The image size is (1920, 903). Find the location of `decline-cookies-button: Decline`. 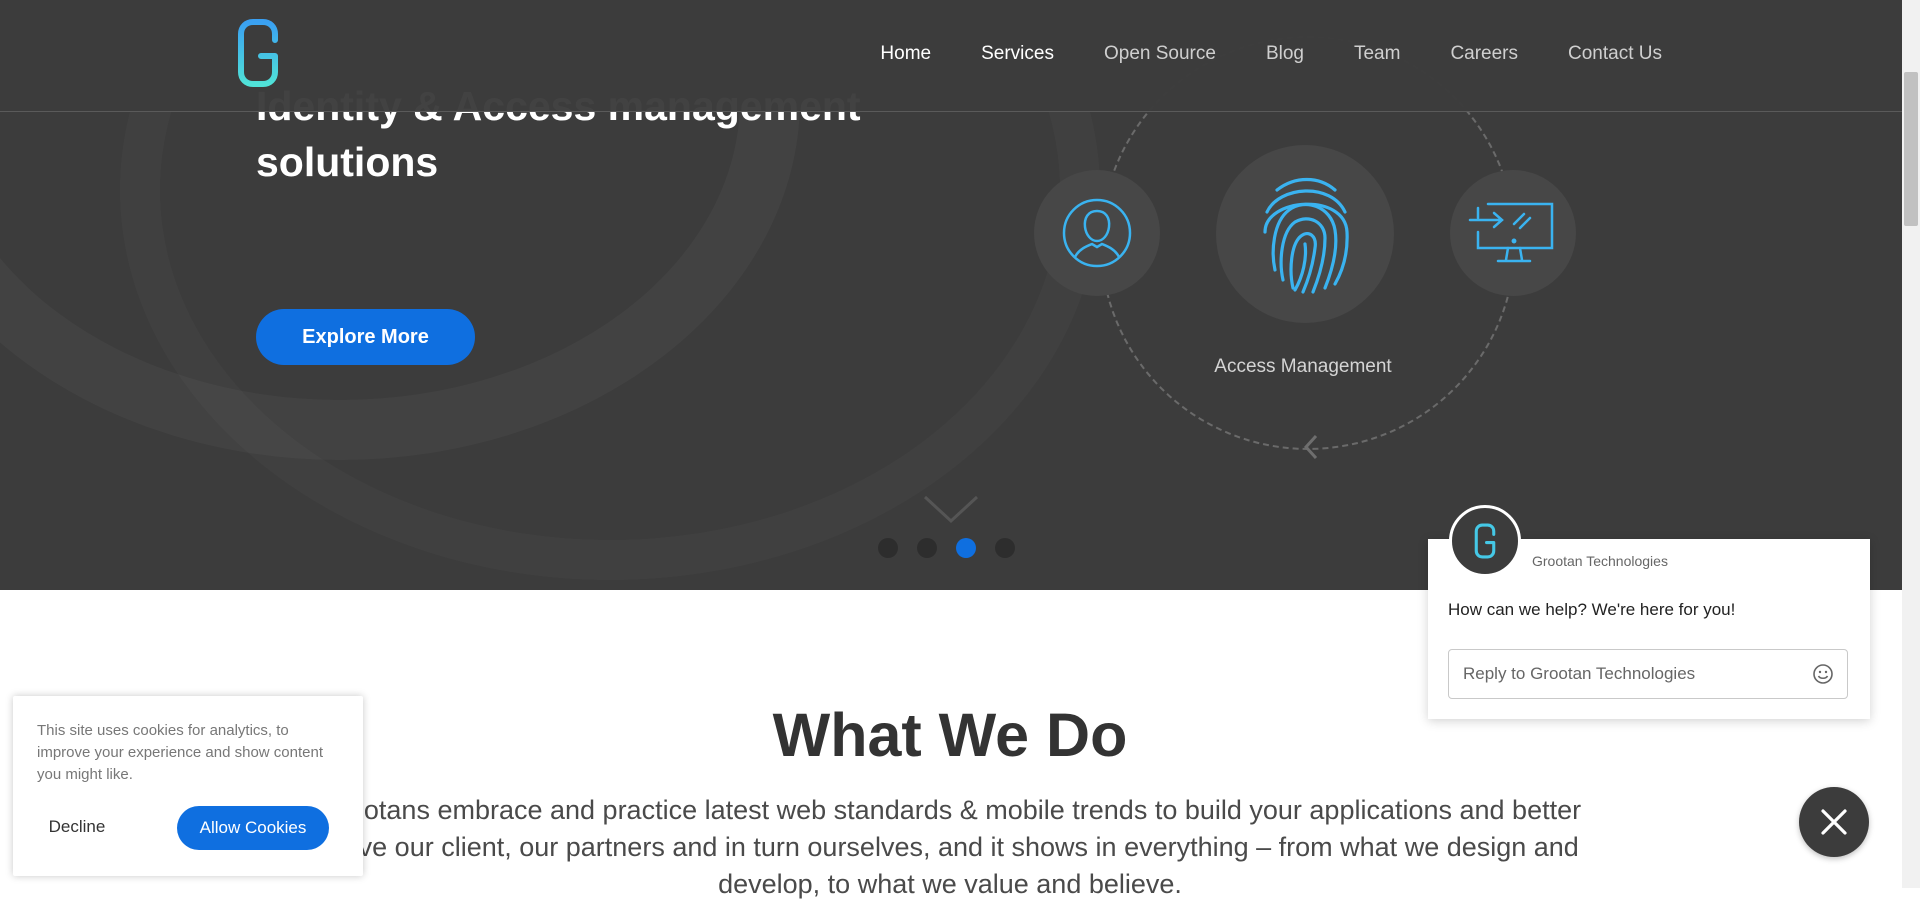

decline-cookies-button: Decline is located at coordinates (77, 827).